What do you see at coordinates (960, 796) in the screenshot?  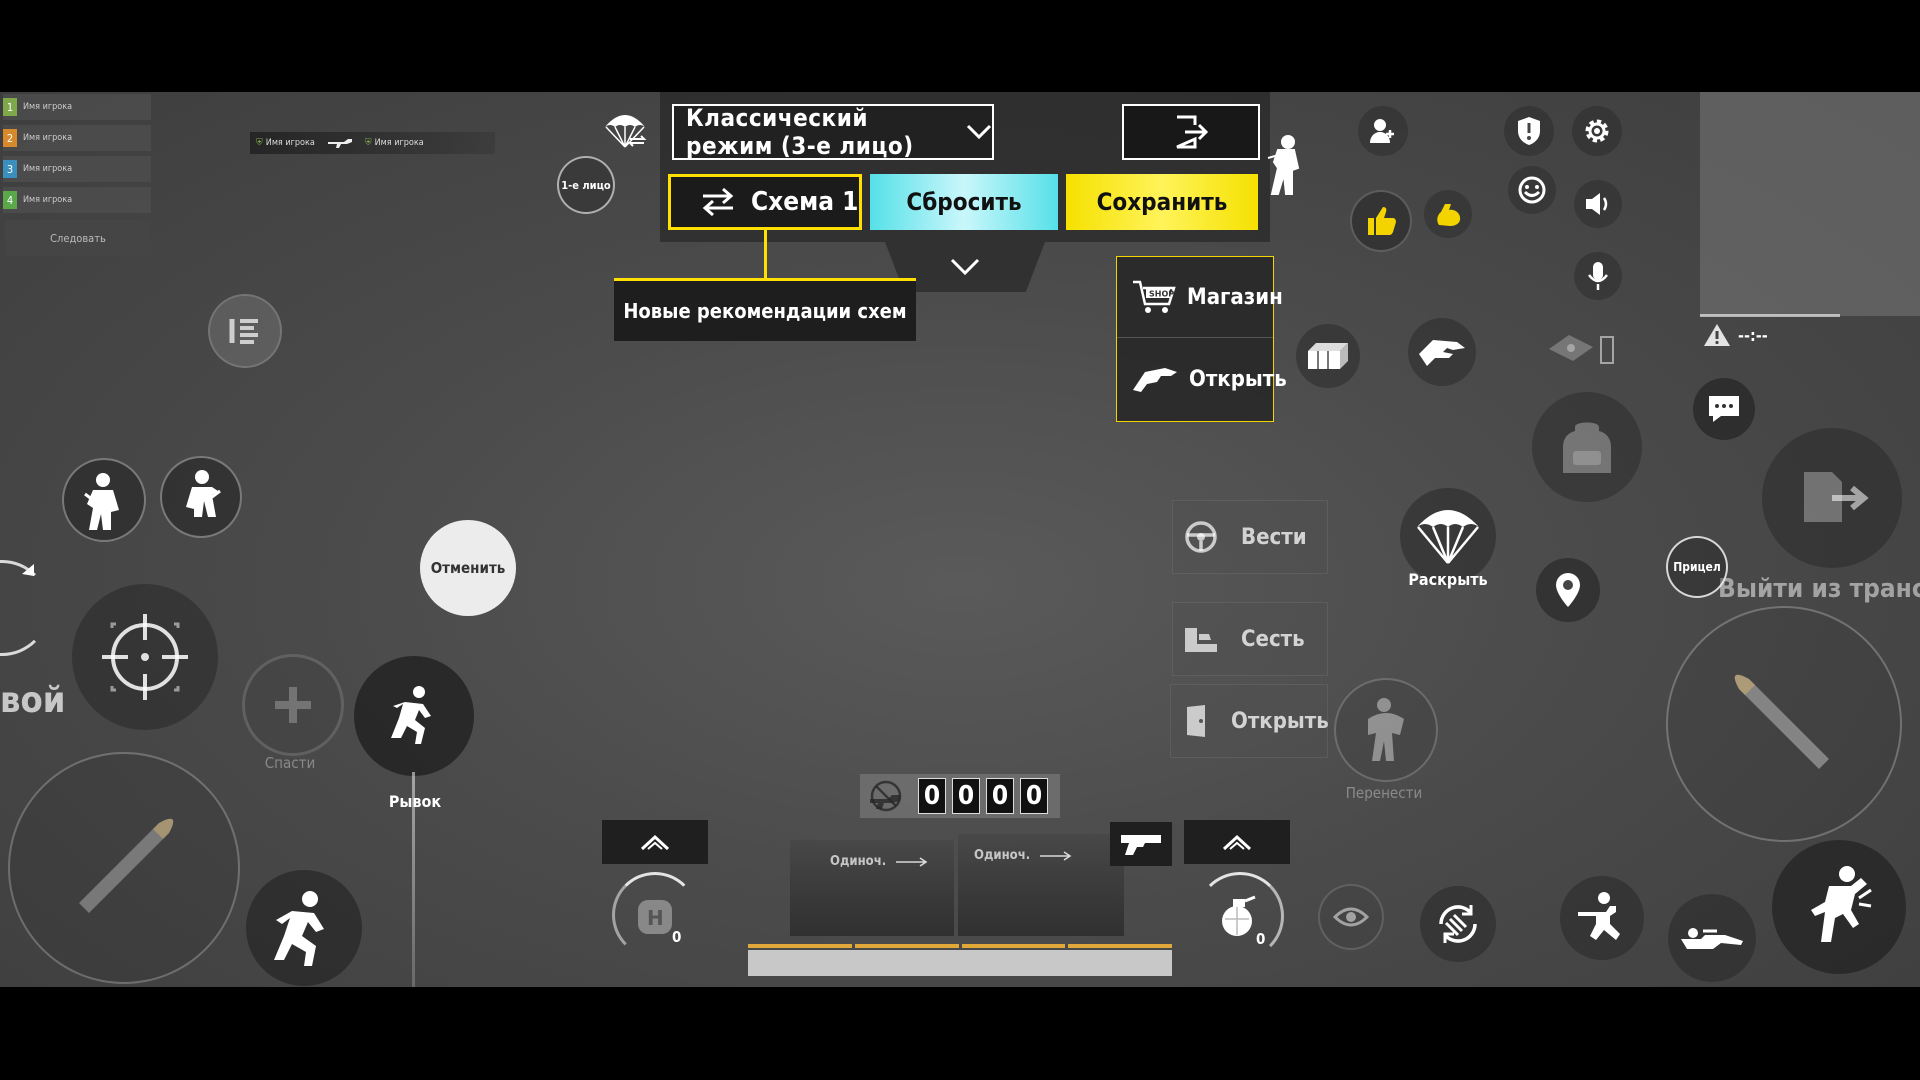 I see `ammo-counter: 0 0 0 0` at bounding box center [960, 796].